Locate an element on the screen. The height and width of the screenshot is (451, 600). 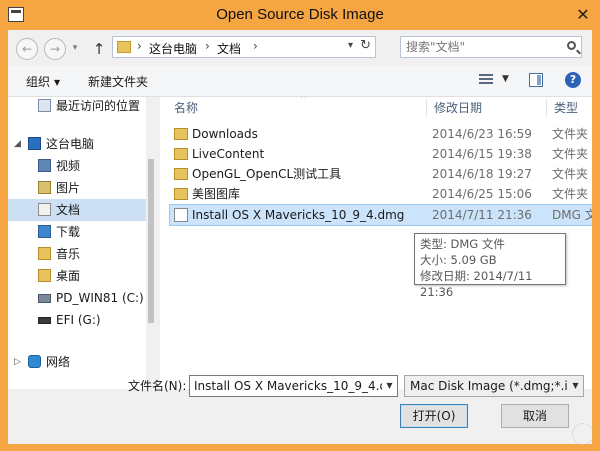
address-dropdown-icon: ▾ is located at coordinates (350, 45).